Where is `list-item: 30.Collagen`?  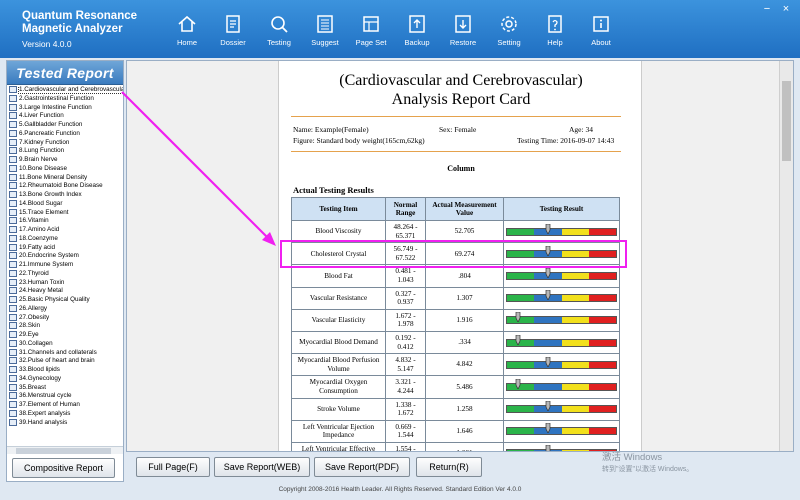
list-item: 30.Collagen is located at coordinates (65, 344).